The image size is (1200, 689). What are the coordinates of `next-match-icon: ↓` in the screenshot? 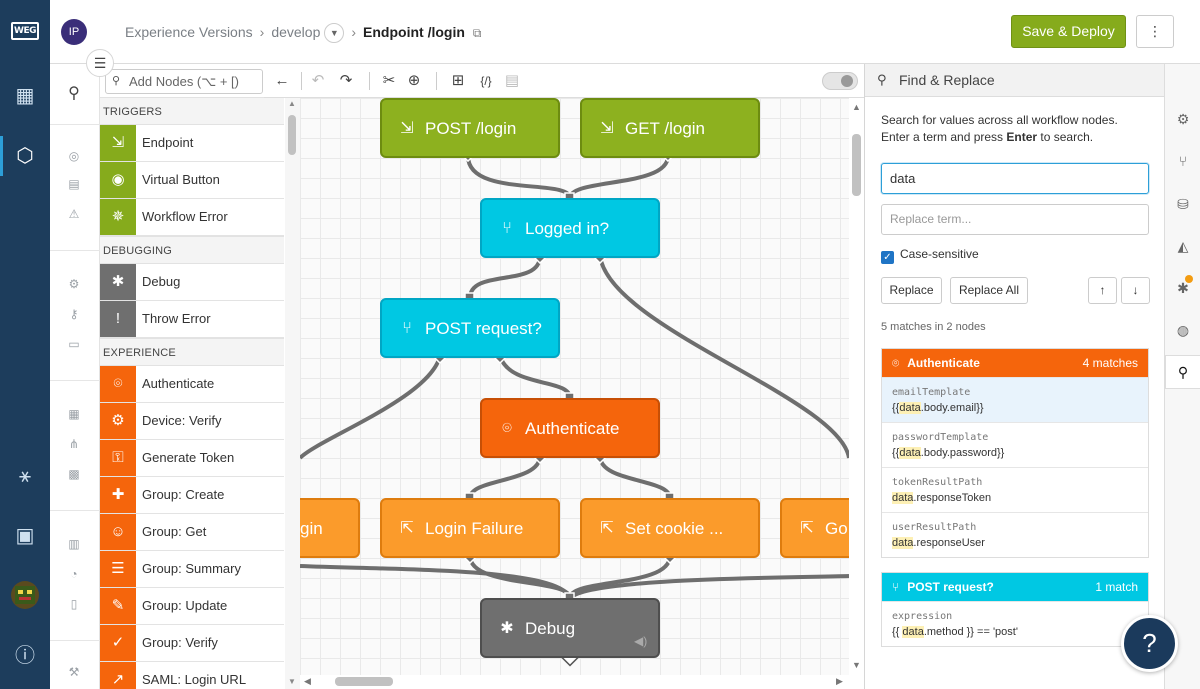 It's located at (1135, 290).